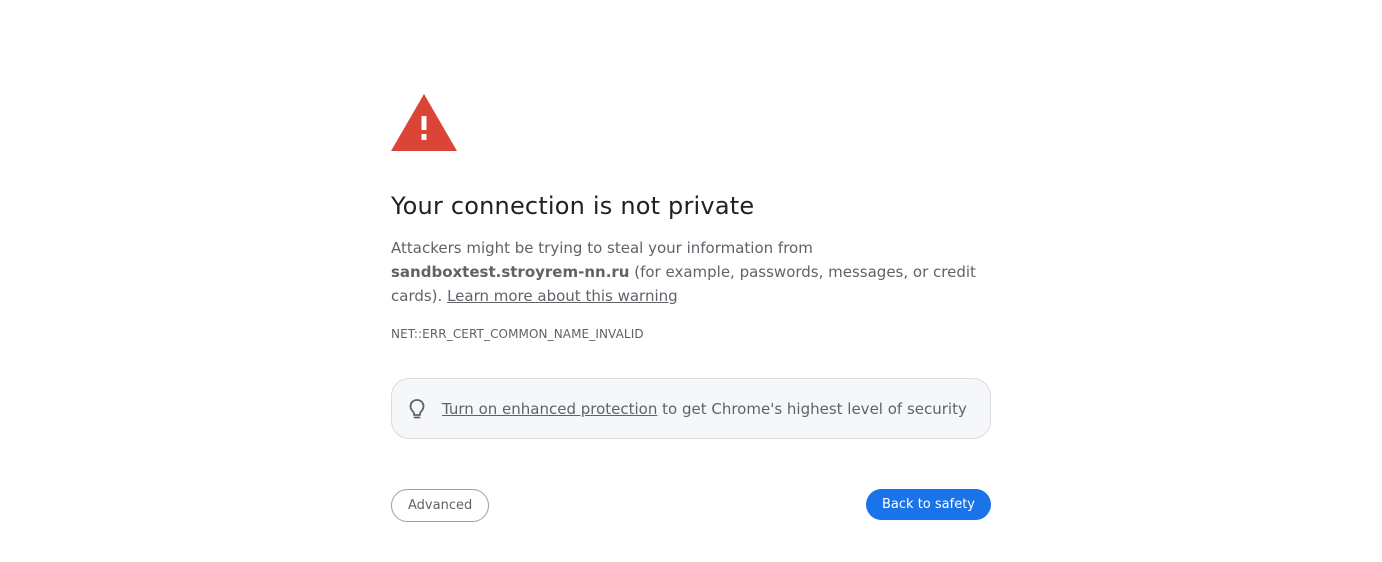 This screenshot has width=1382, height=562. Describe the element at coordinates (549, 409) in the screenshot. I see `enhanced-protection-link: Turn on enhanced protection` at that location.